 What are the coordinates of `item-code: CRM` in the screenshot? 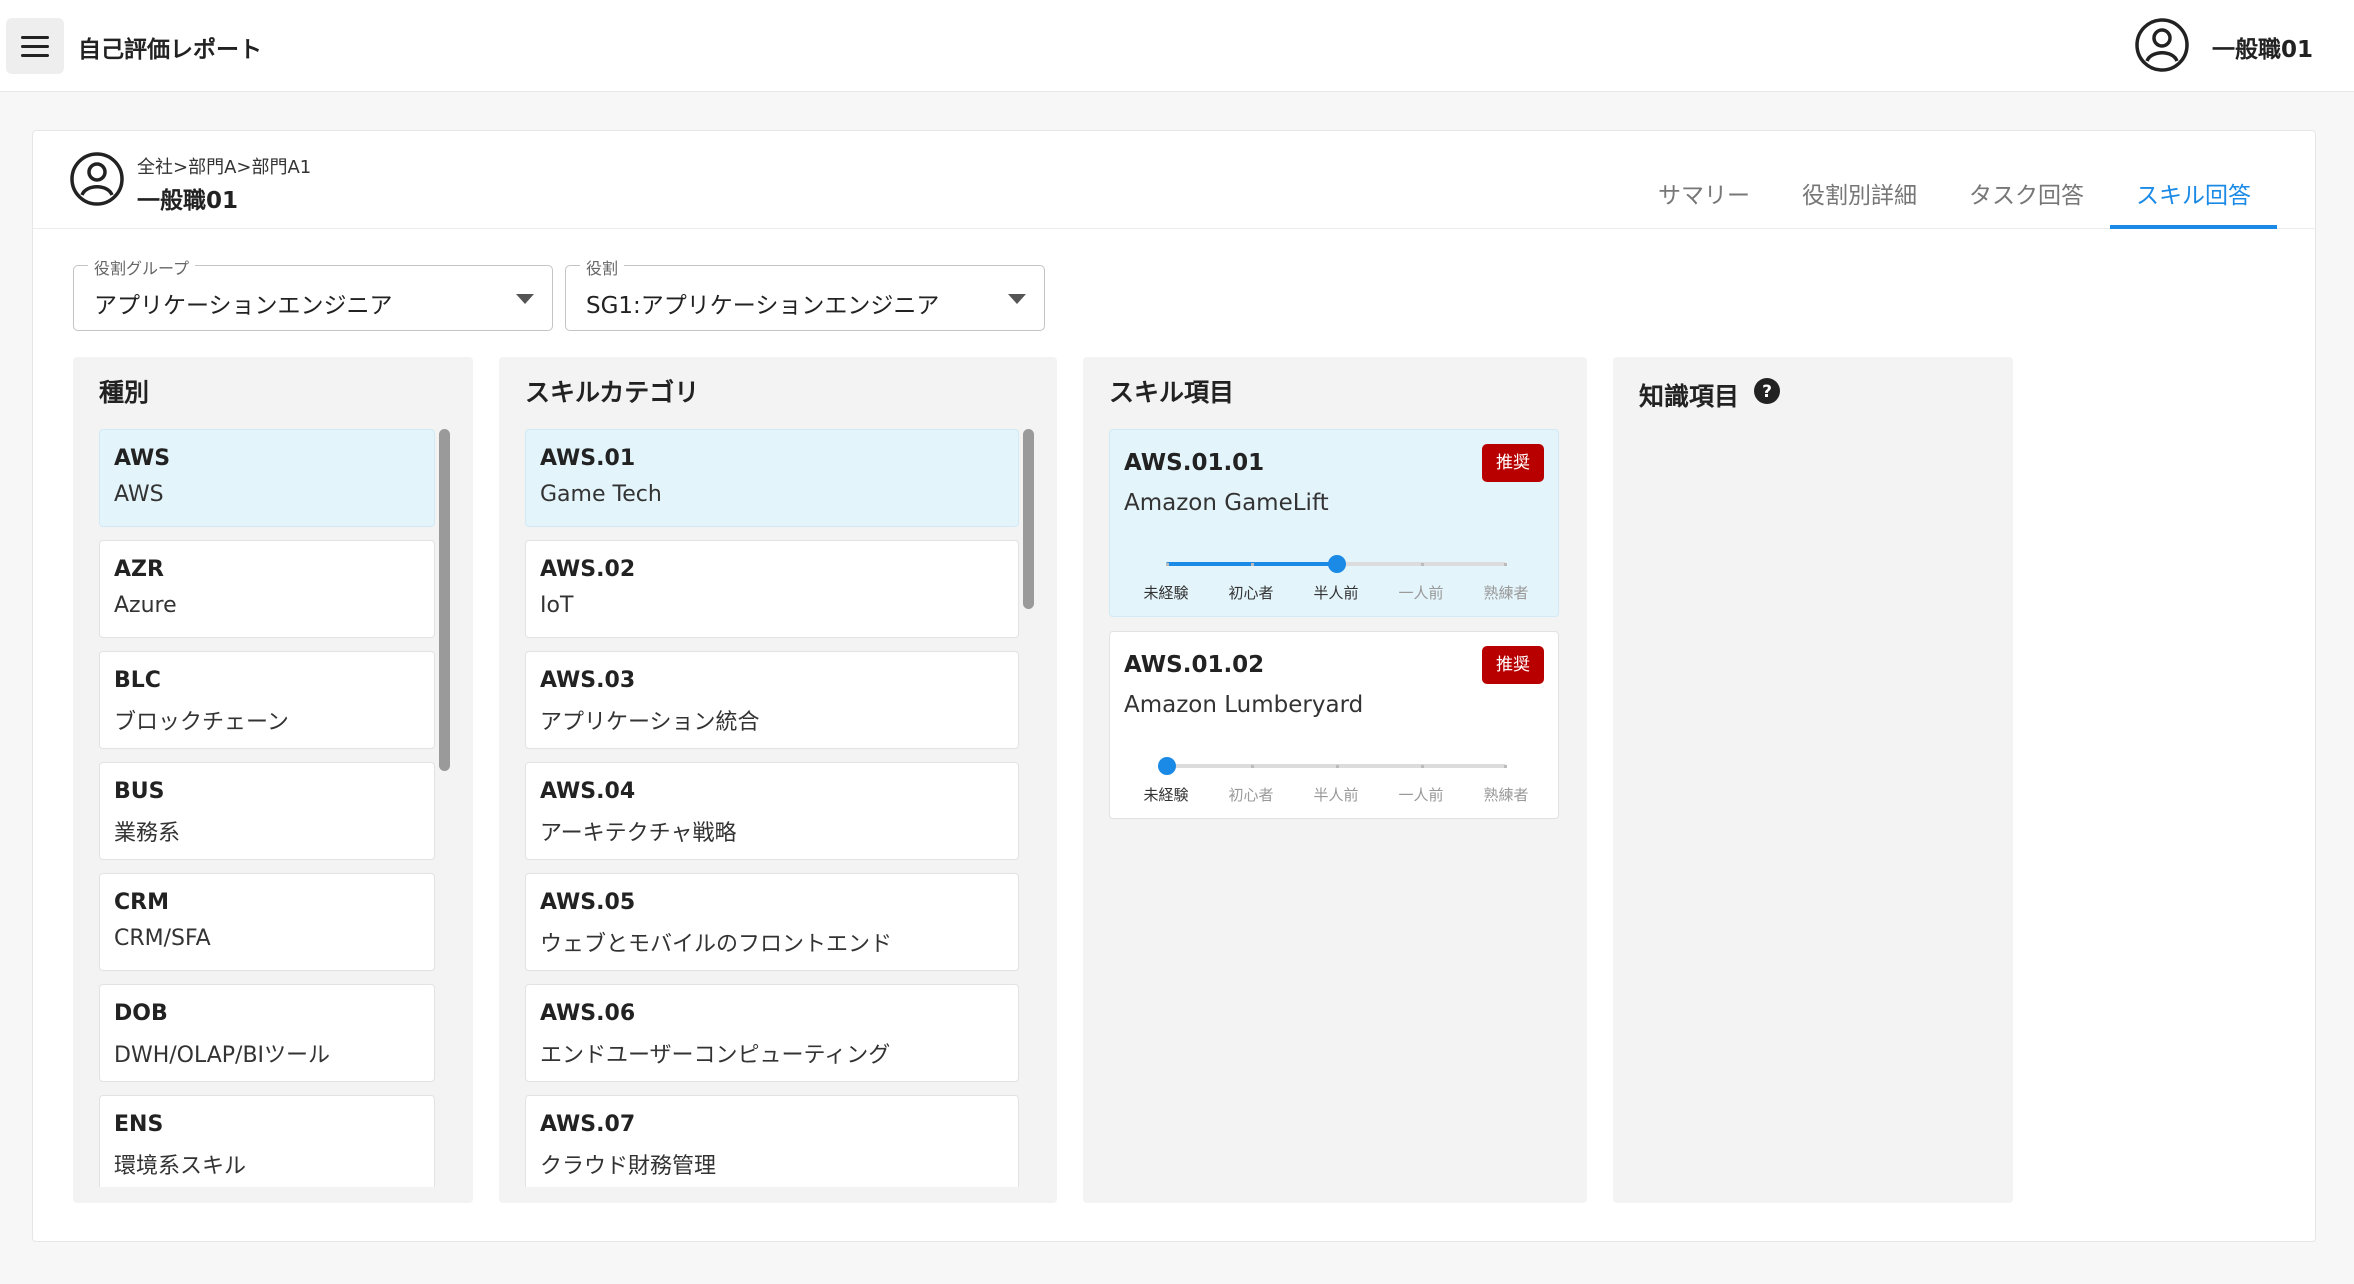 It's located at (141, 902).